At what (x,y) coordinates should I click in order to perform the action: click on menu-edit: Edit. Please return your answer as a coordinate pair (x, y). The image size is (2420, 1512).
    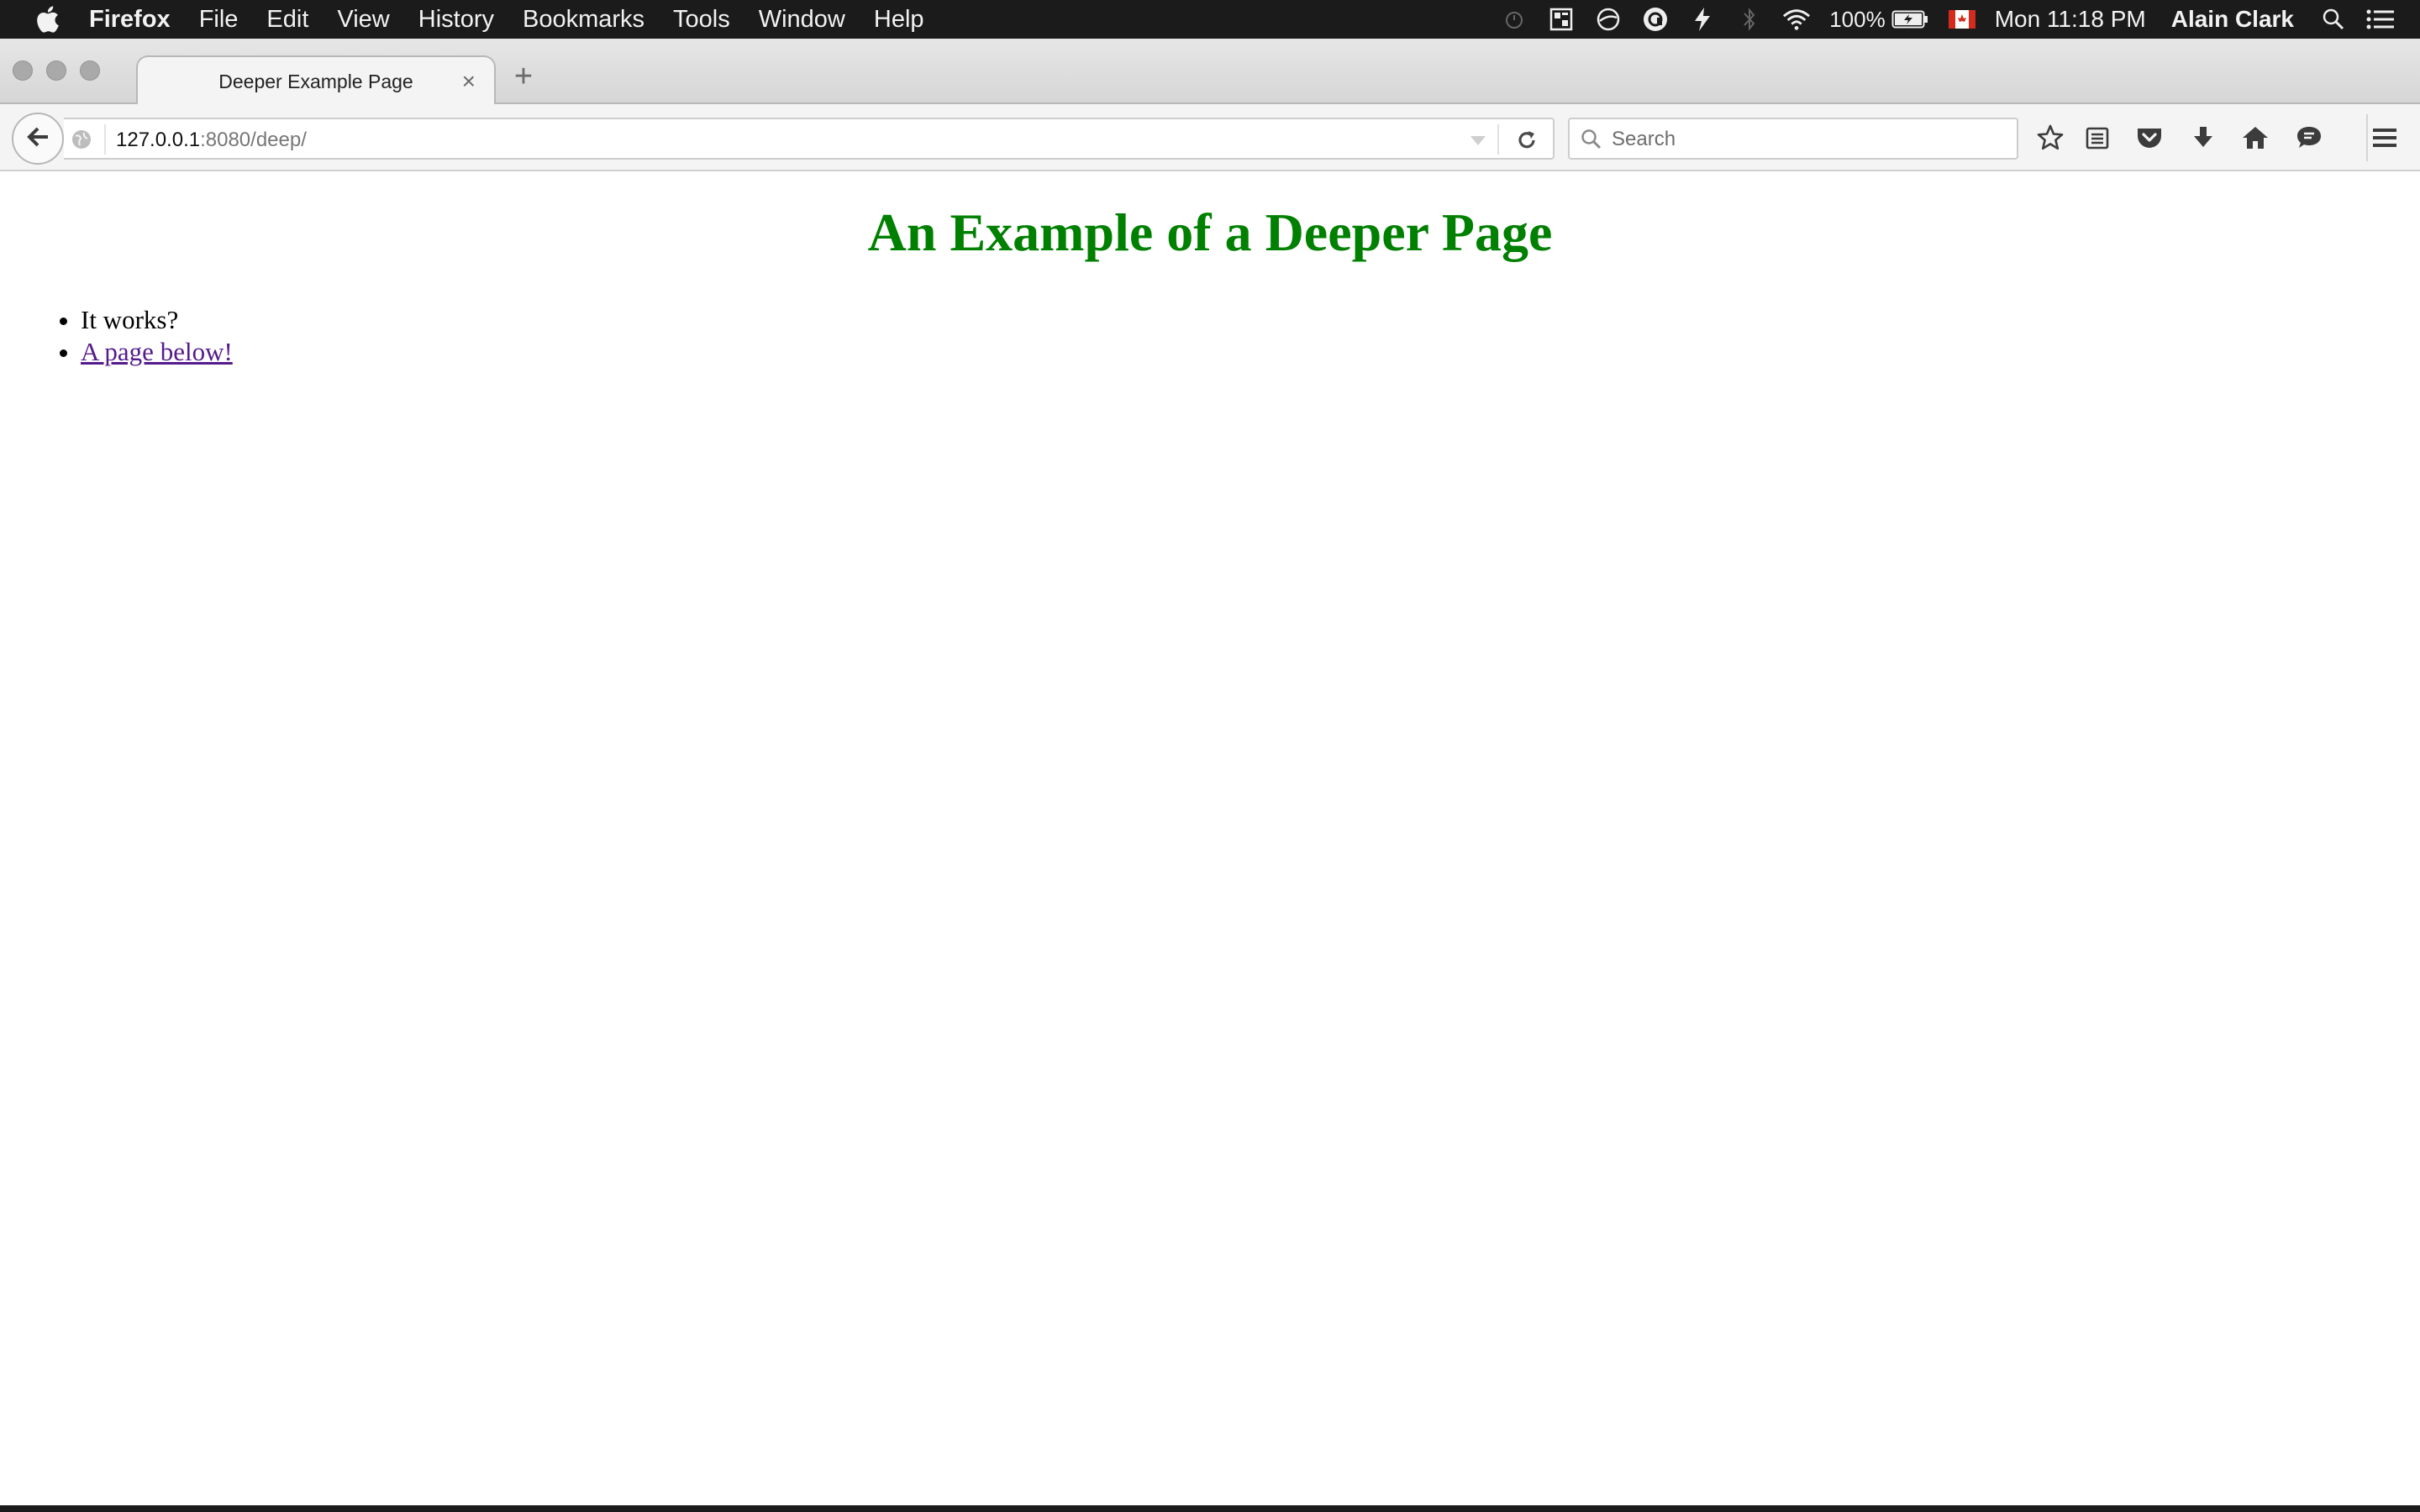
    Looking at the image, I should click on (287, 20).